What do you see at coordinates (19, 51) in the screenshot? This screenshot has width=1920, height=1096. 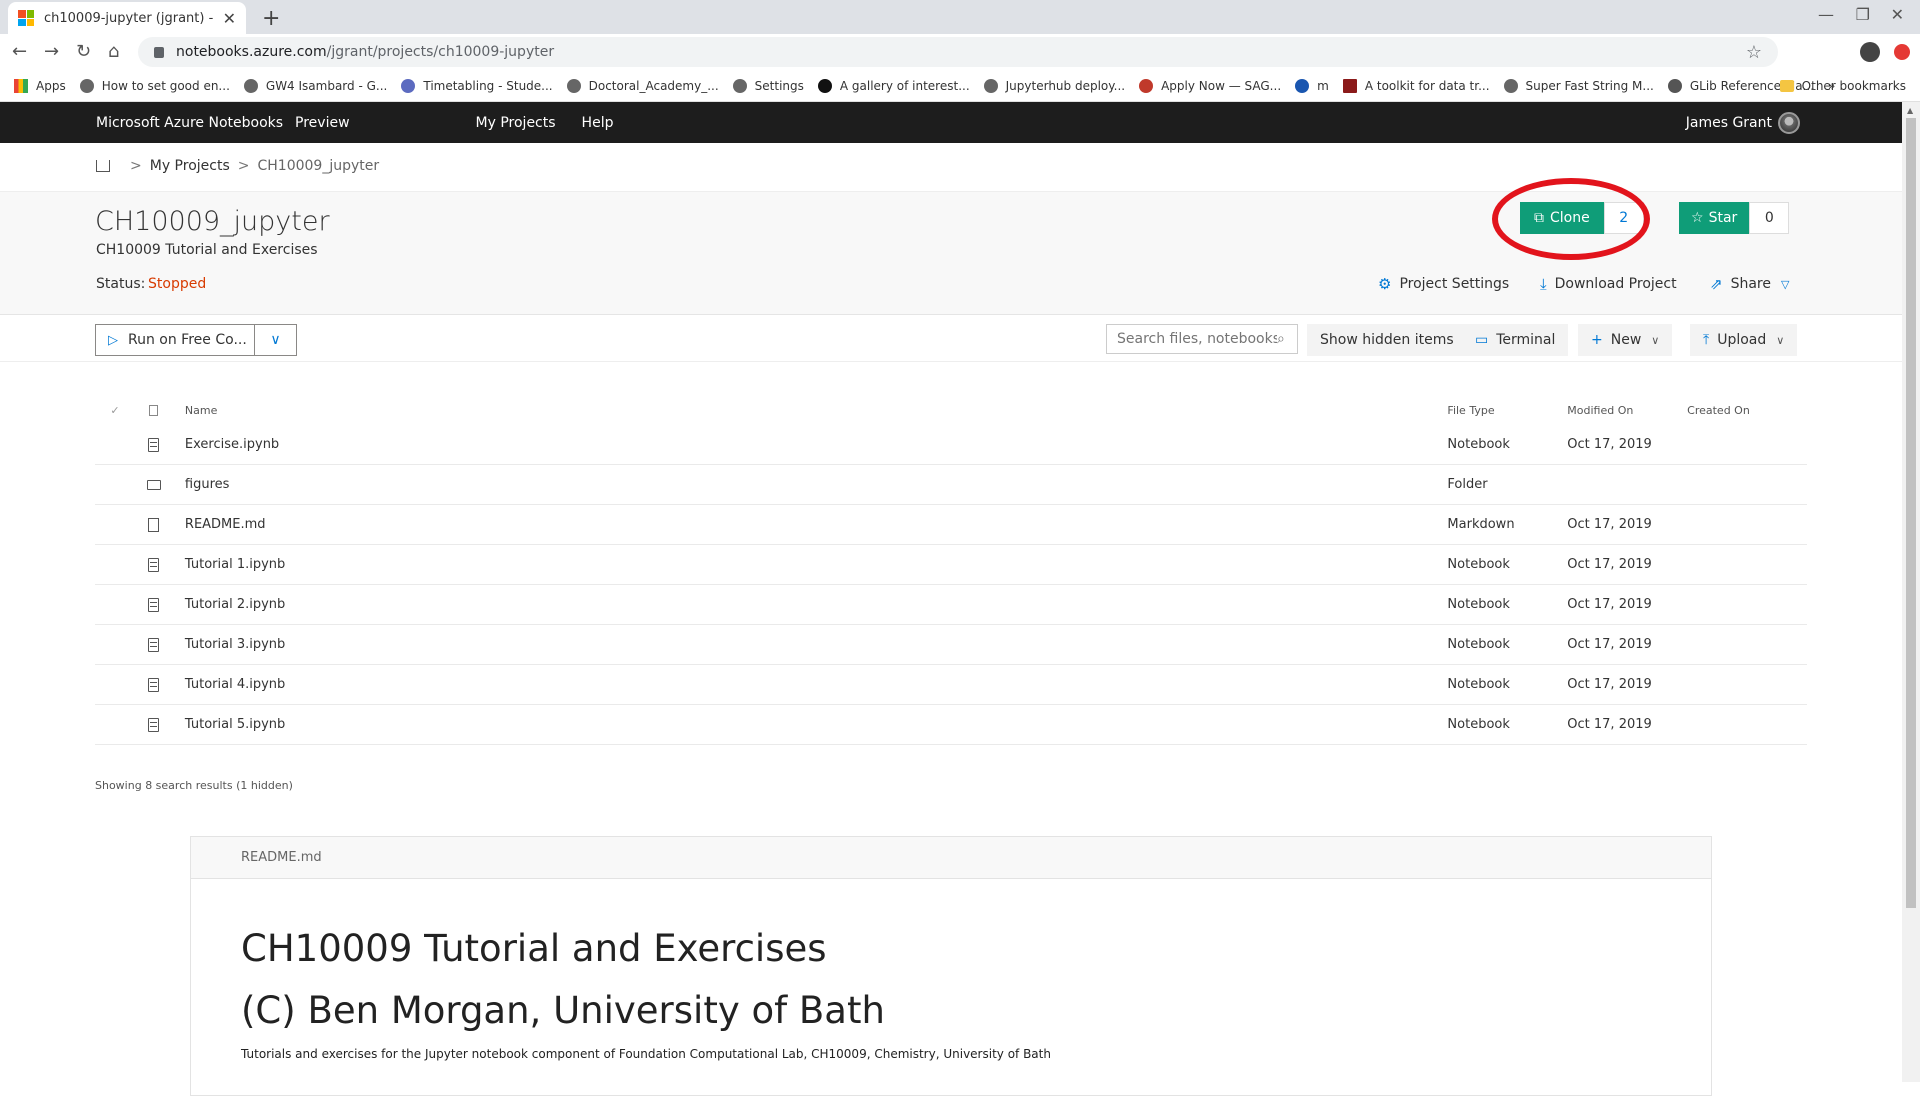 I see `back-icon: ←` at bounding box center [19, 51].